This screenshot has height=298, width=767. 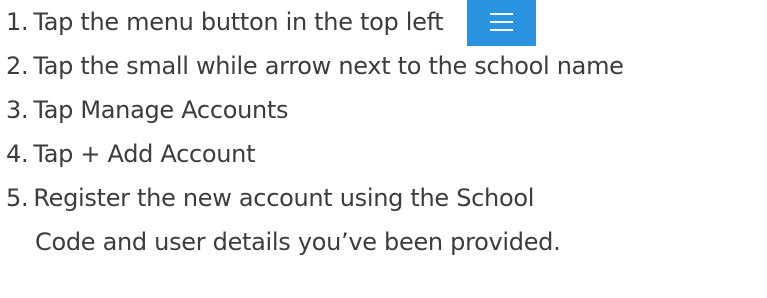 I want to click on step-number: 4., so click(x=17, y=154).